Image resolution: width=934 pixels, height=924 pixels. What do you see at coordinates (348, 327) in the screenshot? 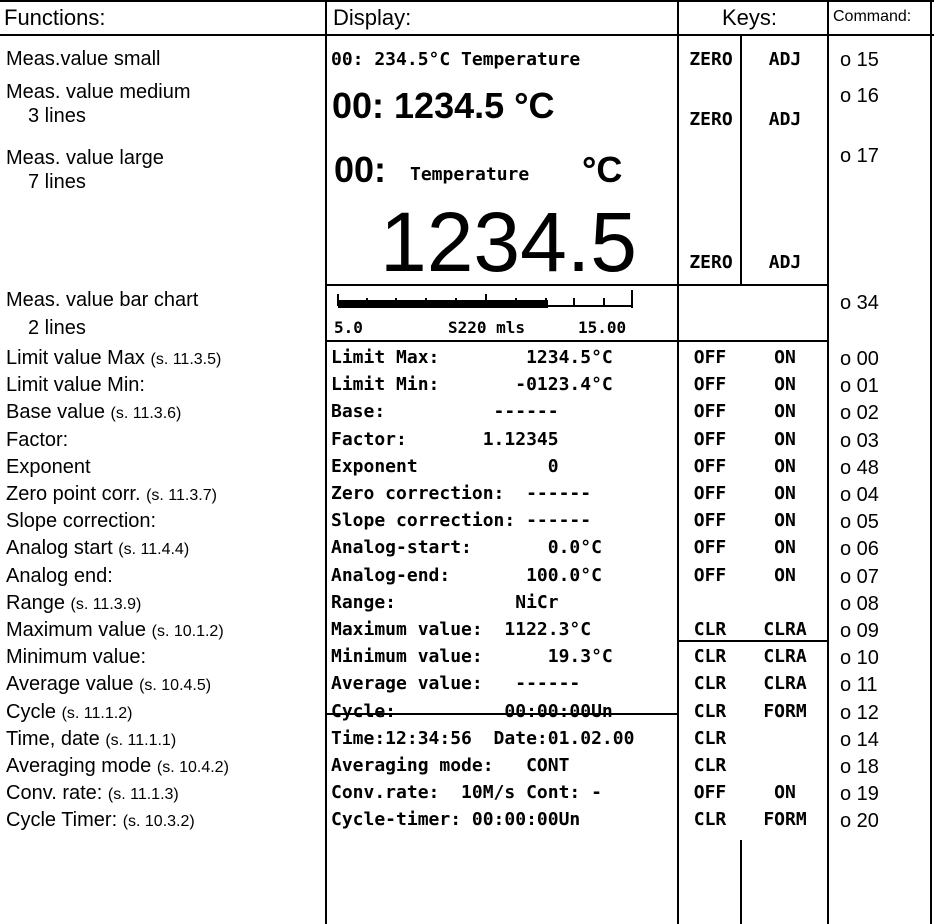
I see `bar-left-label: 5.0` at bounding box center [348, 327].